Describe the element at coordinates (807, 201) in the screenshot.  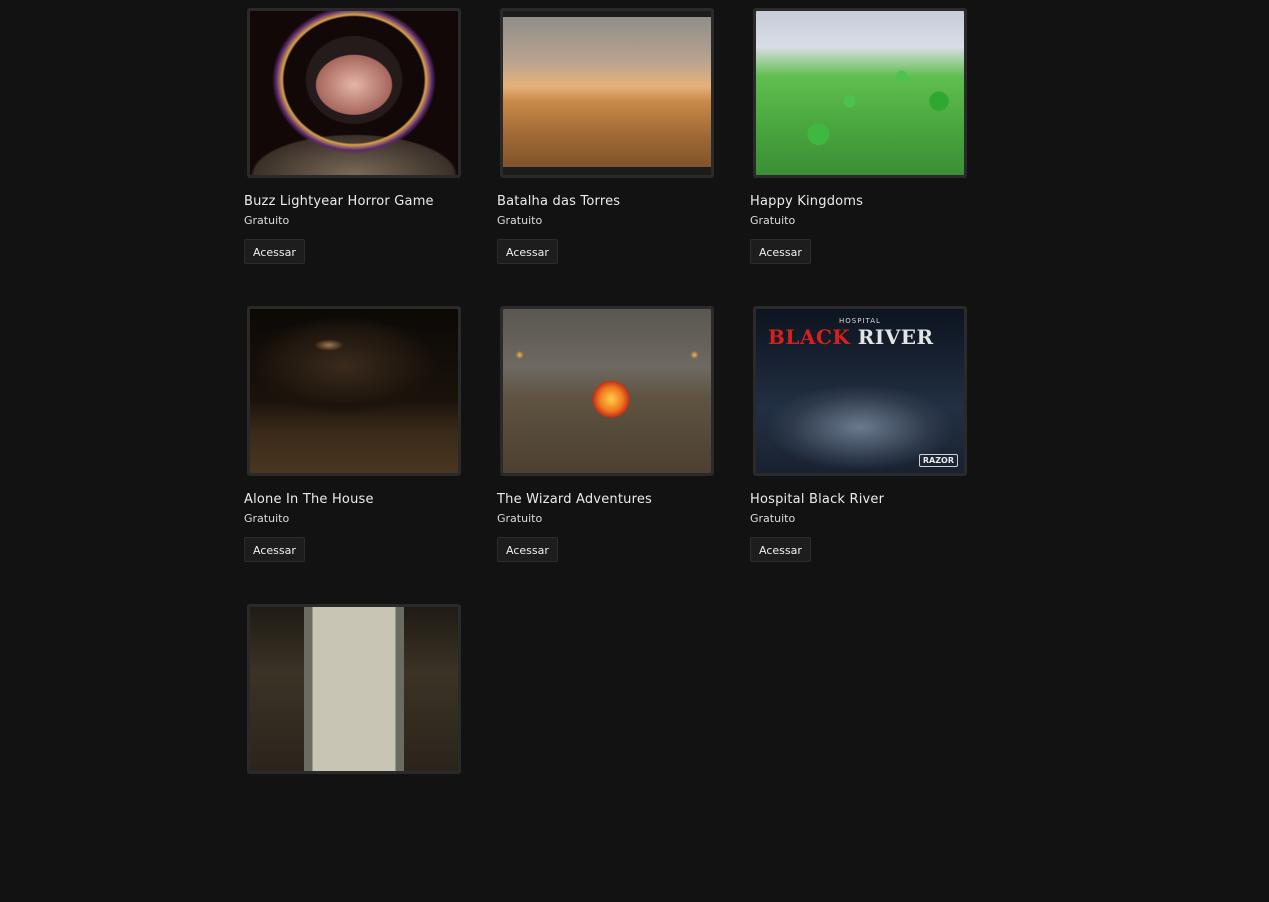
I see `game-title: Happy Kingdoms` at that location.